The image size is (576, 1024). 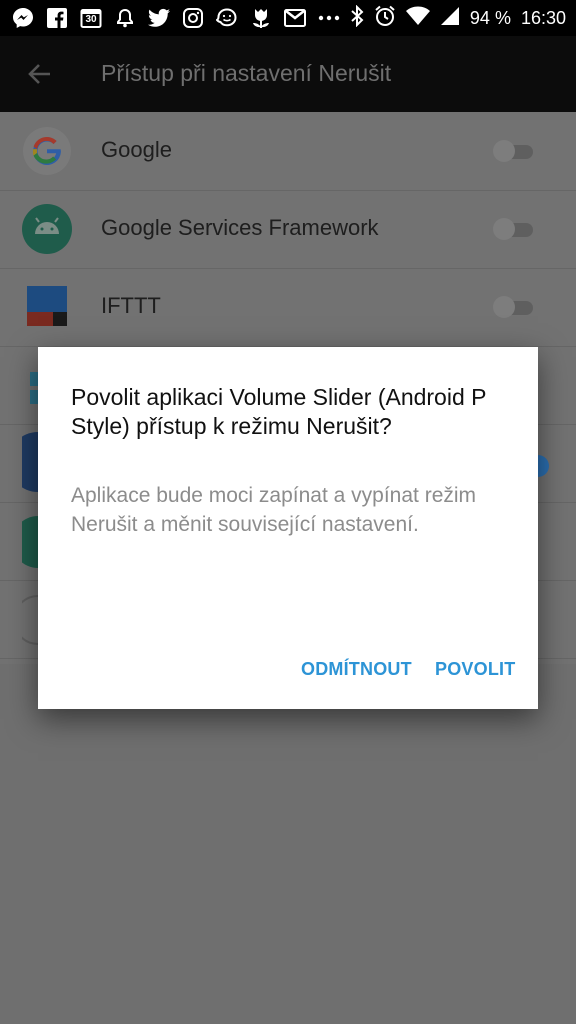 I want to click on gmail-icon, so click(x=295, y=18).